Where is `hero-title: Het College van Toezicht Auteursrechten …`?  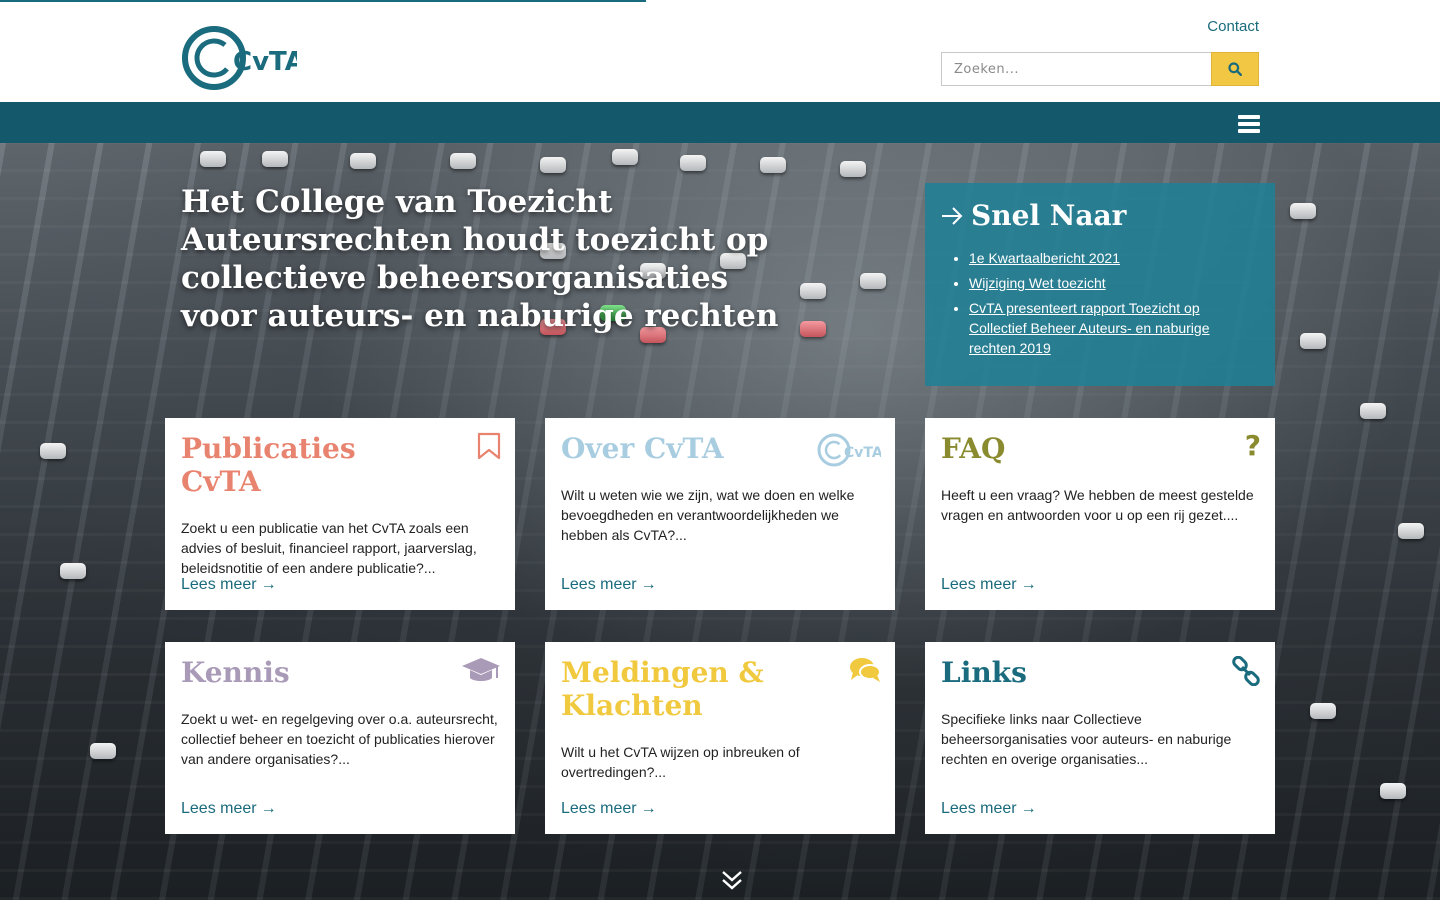
hero-title: Het College van Toezicht Auteursrechten … is located at coordinates (480, 259).